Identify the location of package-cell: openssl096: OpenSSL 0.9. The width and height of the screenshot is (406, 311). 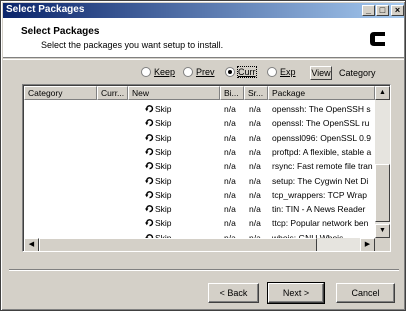
(321, 137).